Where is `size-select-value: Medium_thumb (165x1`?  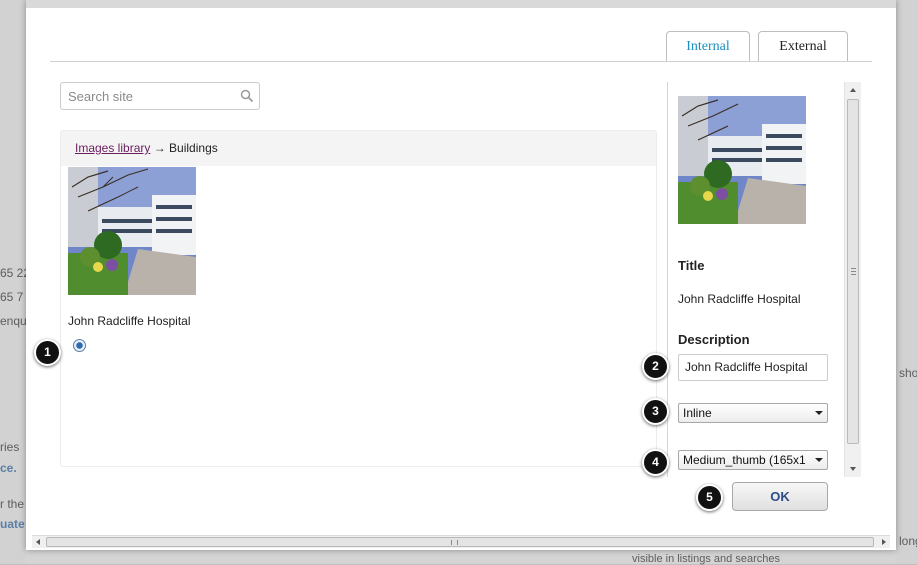
size-select-value: Medium_thumb (165x1 is located at coordinates (744, 460).